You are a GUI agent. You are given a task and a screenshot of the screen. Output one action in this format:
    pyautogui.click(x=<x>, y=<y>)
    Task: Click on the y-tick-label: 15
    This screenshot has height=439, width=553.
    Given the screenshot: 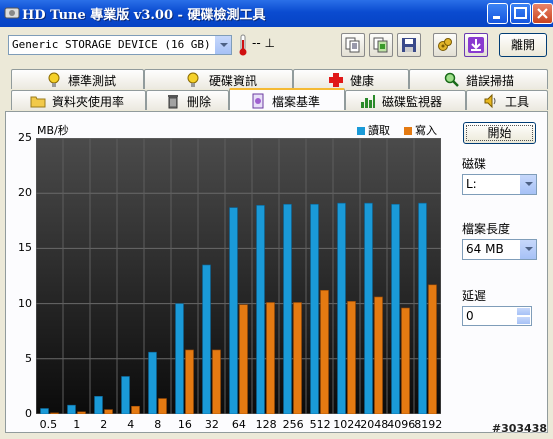 What is the action you would take?
    pyautogui.click(x=25, y=248)
    